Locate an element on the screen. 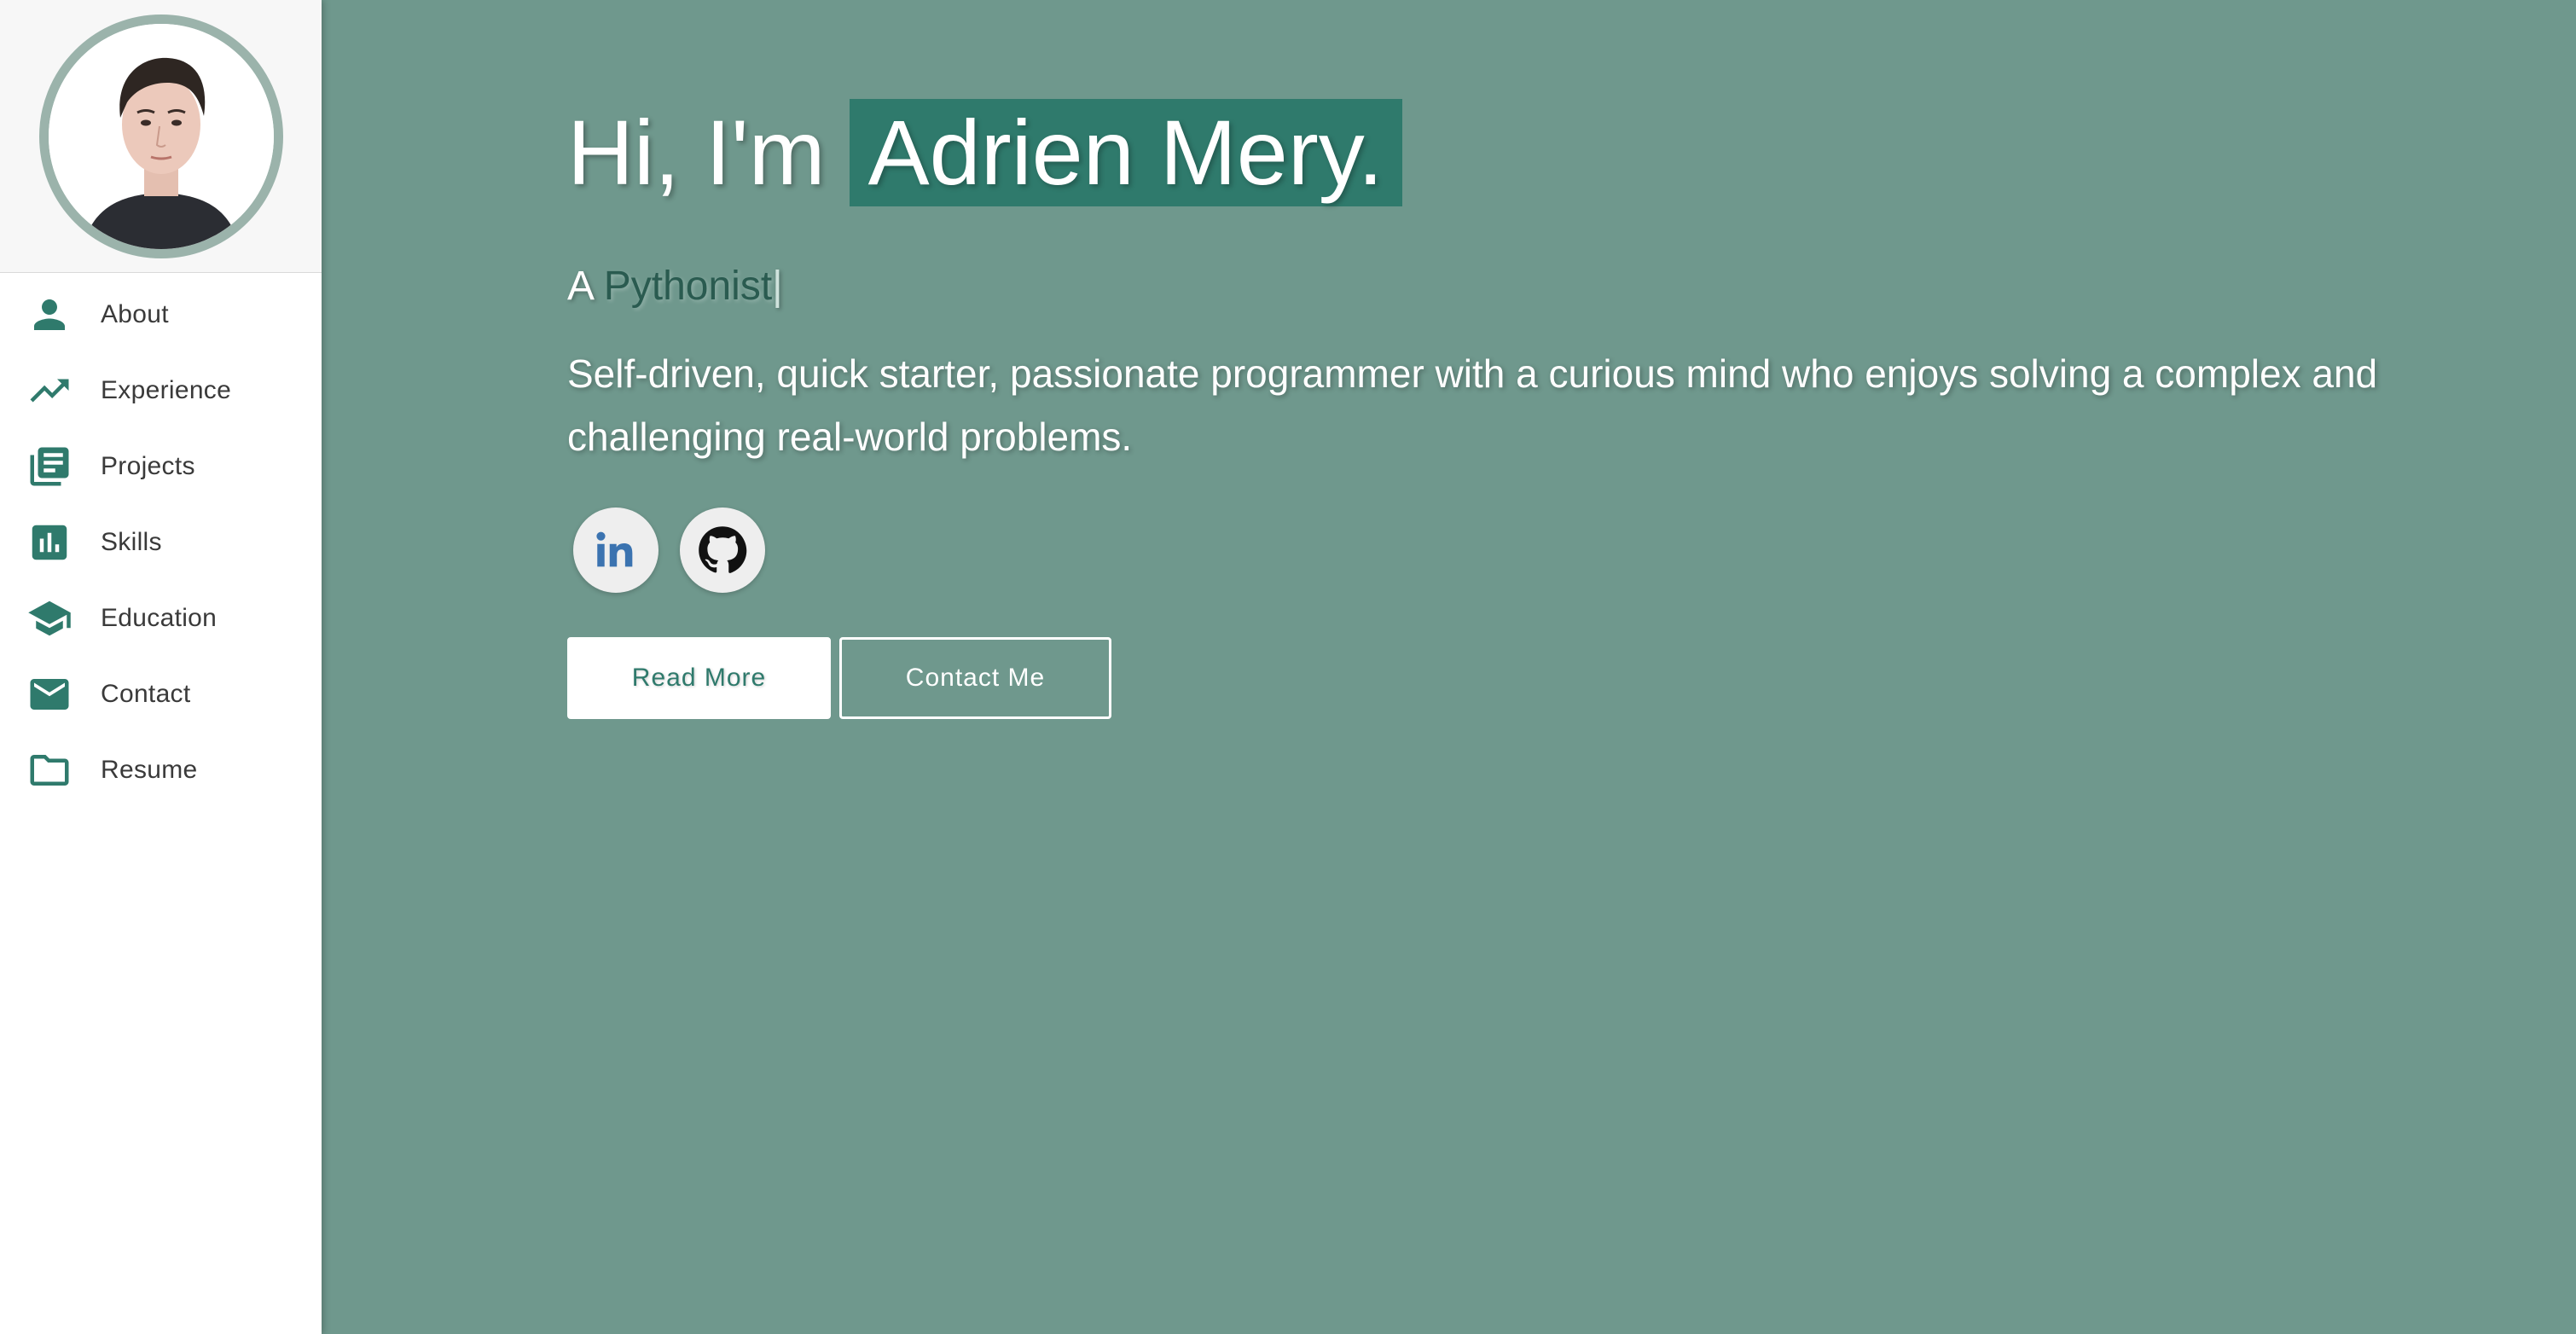 The width and height of the screenshot is (2576, 1334). library-books-icon is located at coordinates (49, 466).